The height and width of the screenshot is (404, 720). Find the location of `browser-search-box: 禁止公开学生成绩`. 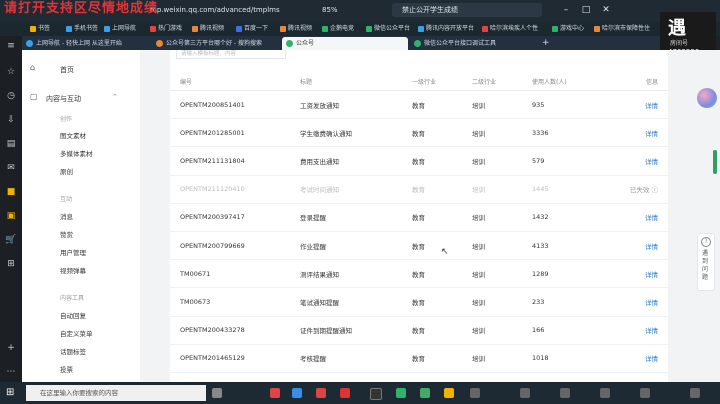

browser-search-box: 禁止公开学生成绩 is located at coordinates (467, 10).